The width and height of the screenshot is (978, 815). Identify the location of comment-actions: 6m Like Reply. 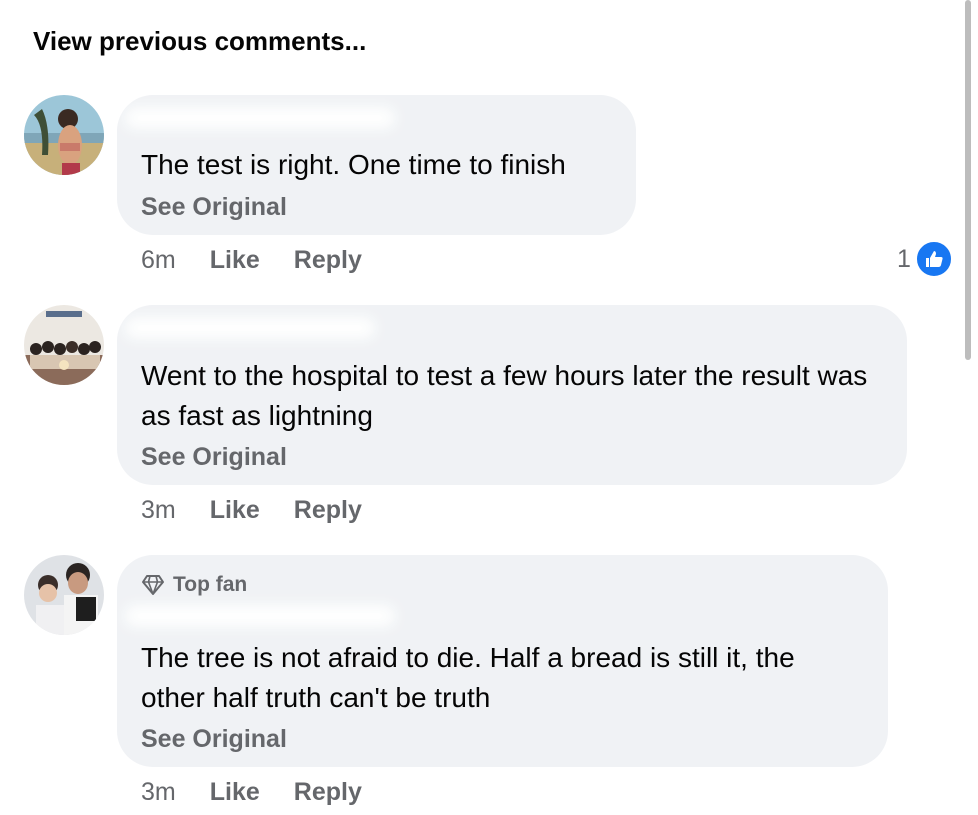
(268, 260).